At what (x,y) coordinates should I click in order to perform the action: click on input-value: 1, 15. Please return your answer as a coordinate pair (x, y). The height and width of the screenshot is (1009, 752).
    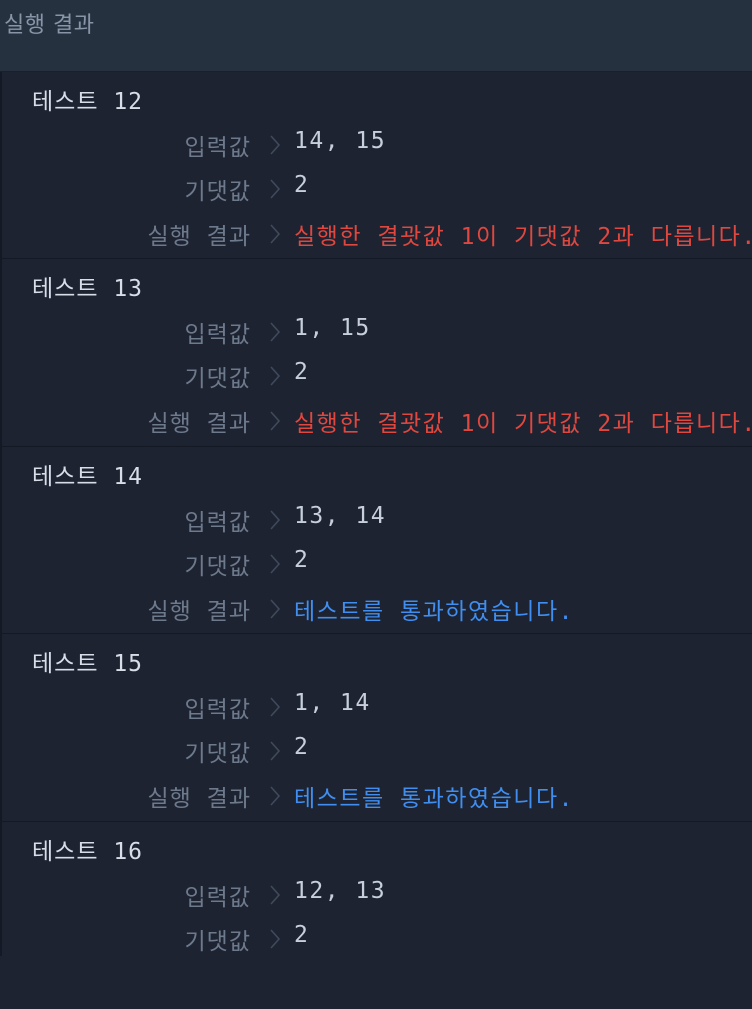
    Looking at the image, I should click on (332, 328).